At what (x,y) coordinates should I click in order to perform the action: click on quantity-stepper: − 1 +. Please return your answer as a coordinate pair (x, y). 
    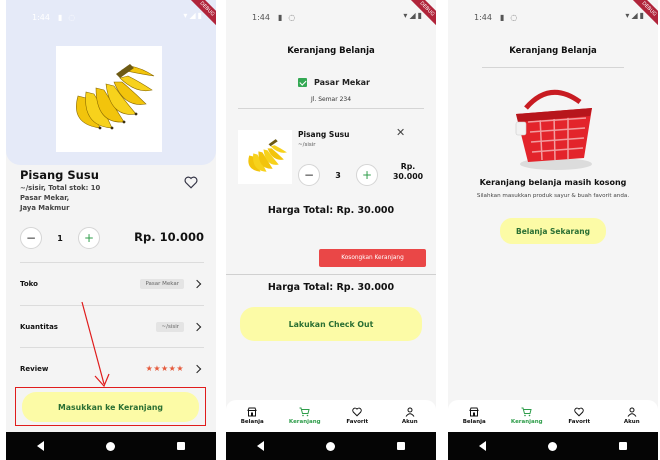
    Looking at the image, I should click on (60, 238).